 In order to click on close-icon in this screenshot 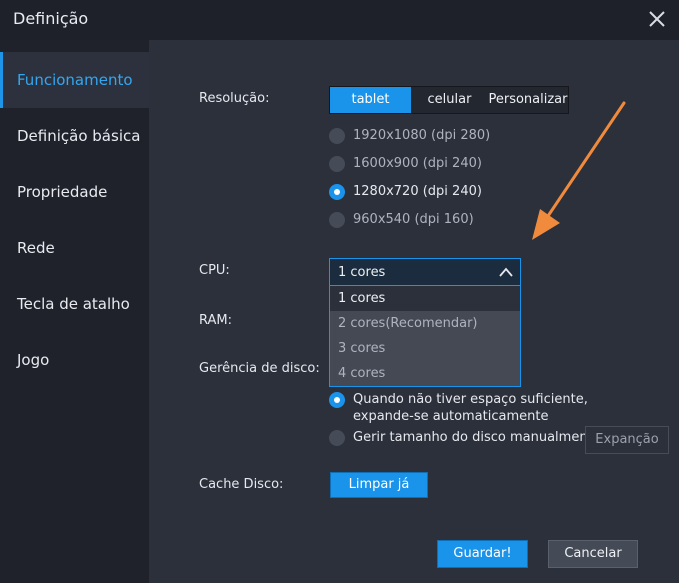, I will do `click(657, 19)`.